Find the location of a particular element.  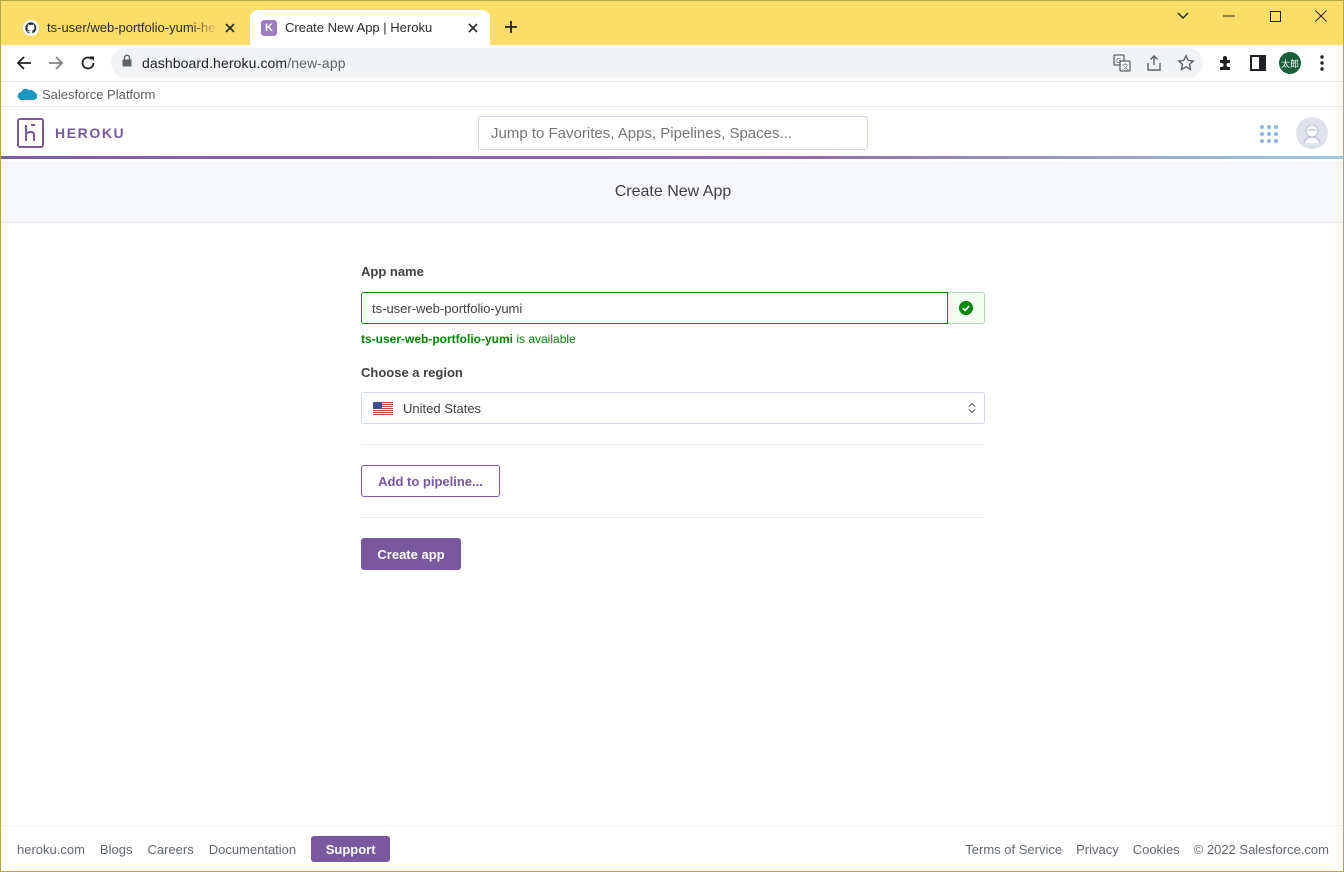

profile-initials: 太郎 is located at coordinates (1290, 63).